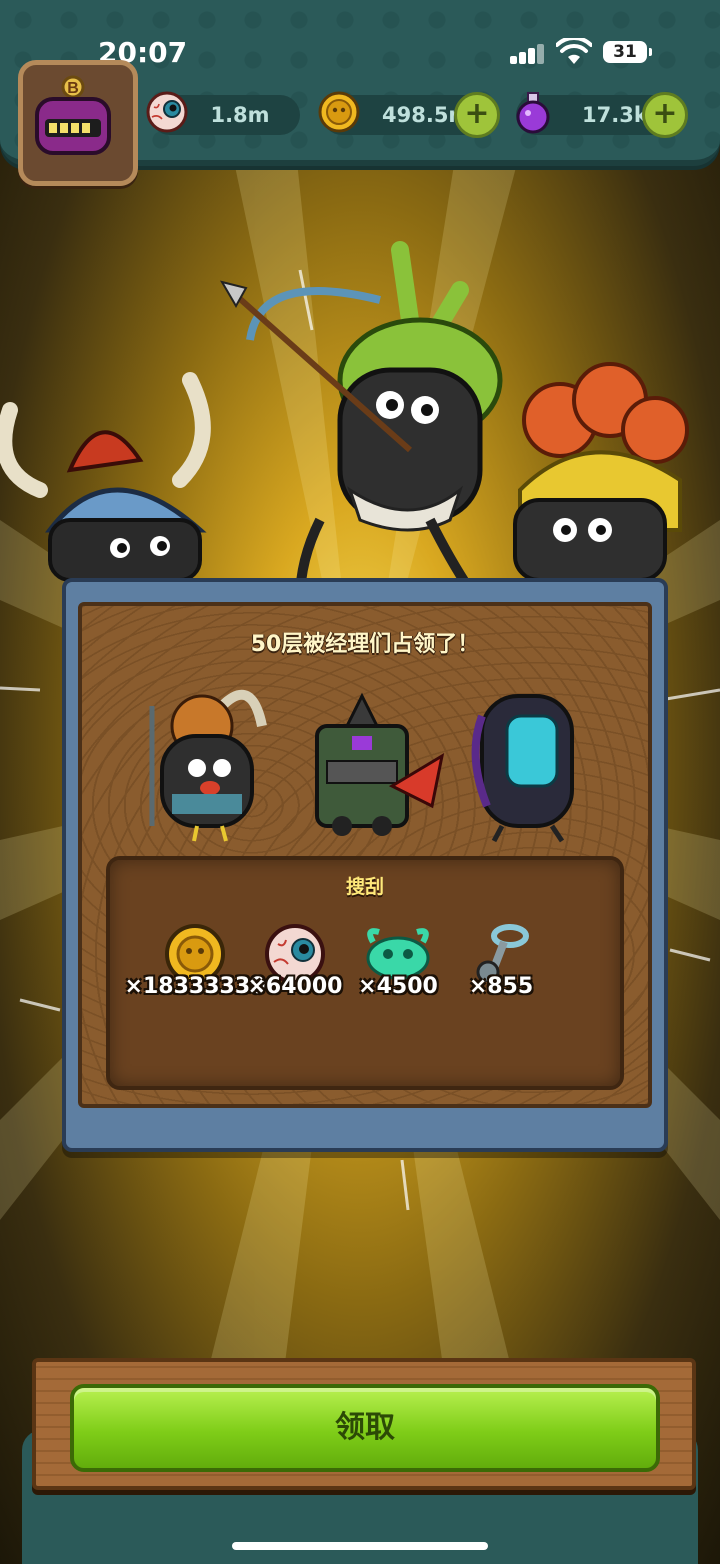  What do you see at coordinates (602, 115) in the screenshot?
I see `potion-resource: 17.3k +` at bounding box center [602, 115].